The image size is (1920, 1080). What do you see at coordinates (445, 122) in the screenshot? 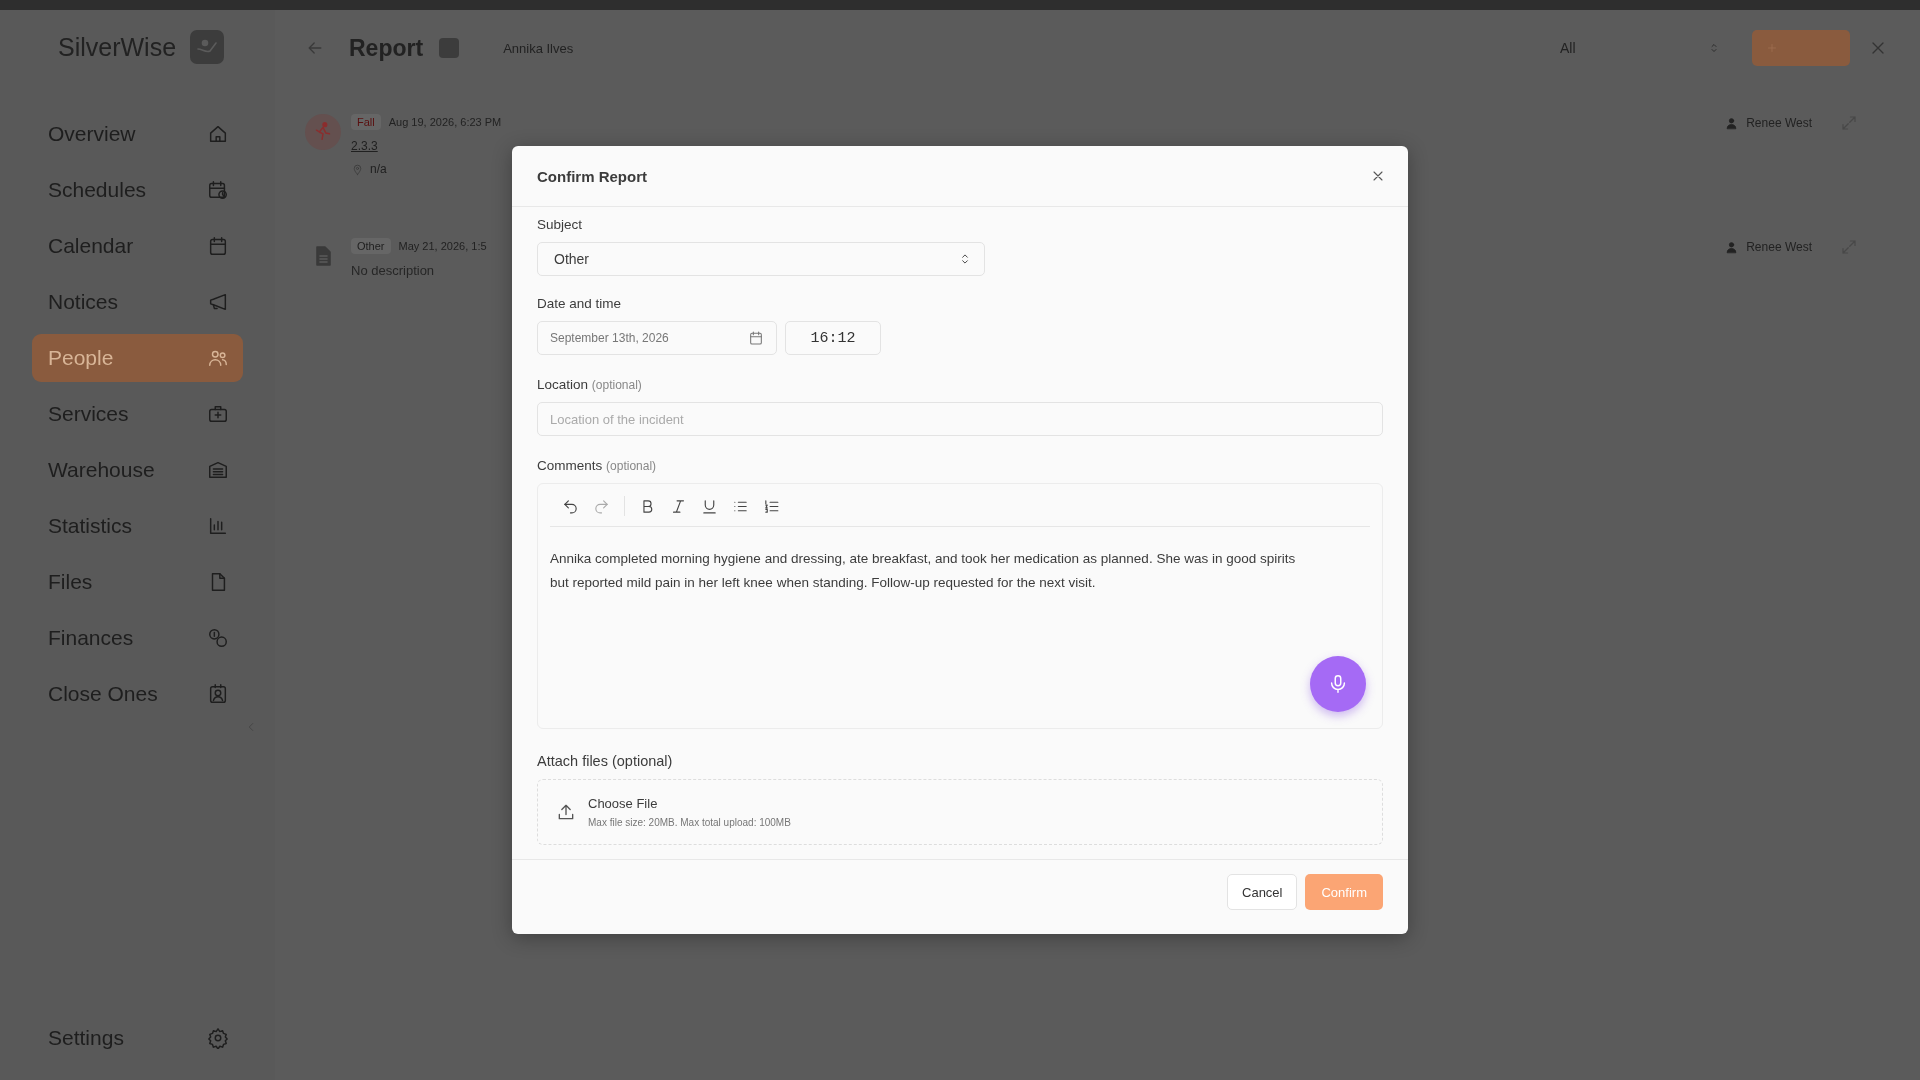
I see `report-date: Aug 19, 2026, 6:23 PM` at bounding box center [445, 122].